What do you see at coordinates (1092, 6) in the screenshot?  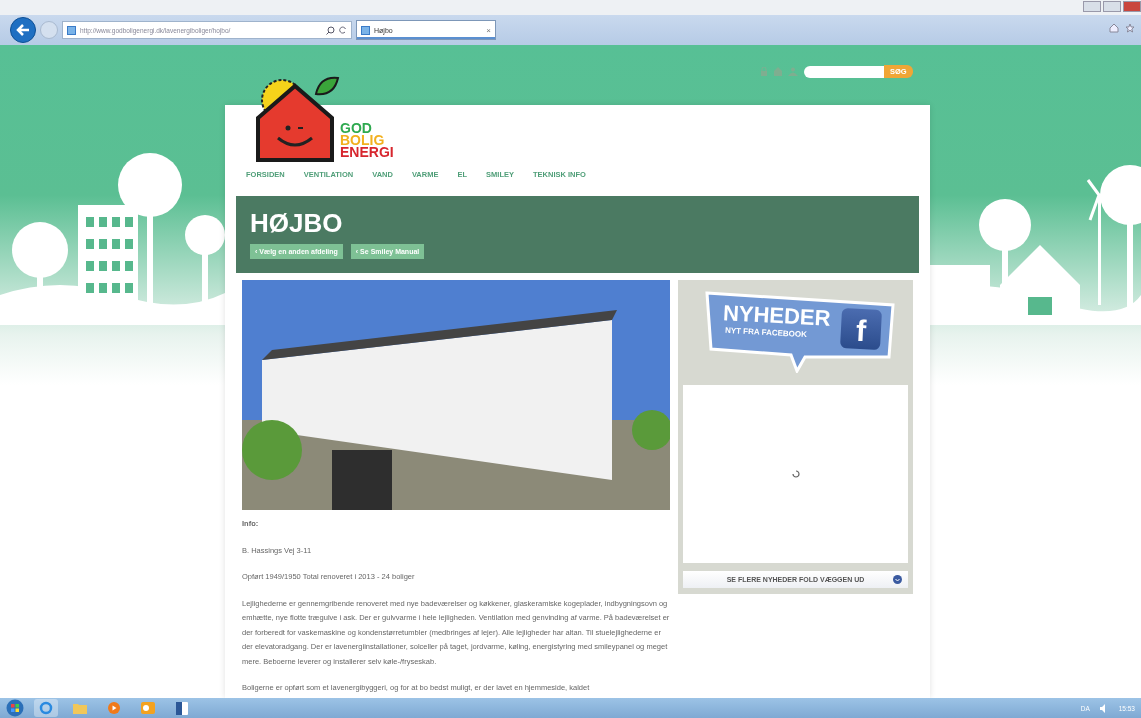 I see `minimize-button` at bounding box center [1092, 6].